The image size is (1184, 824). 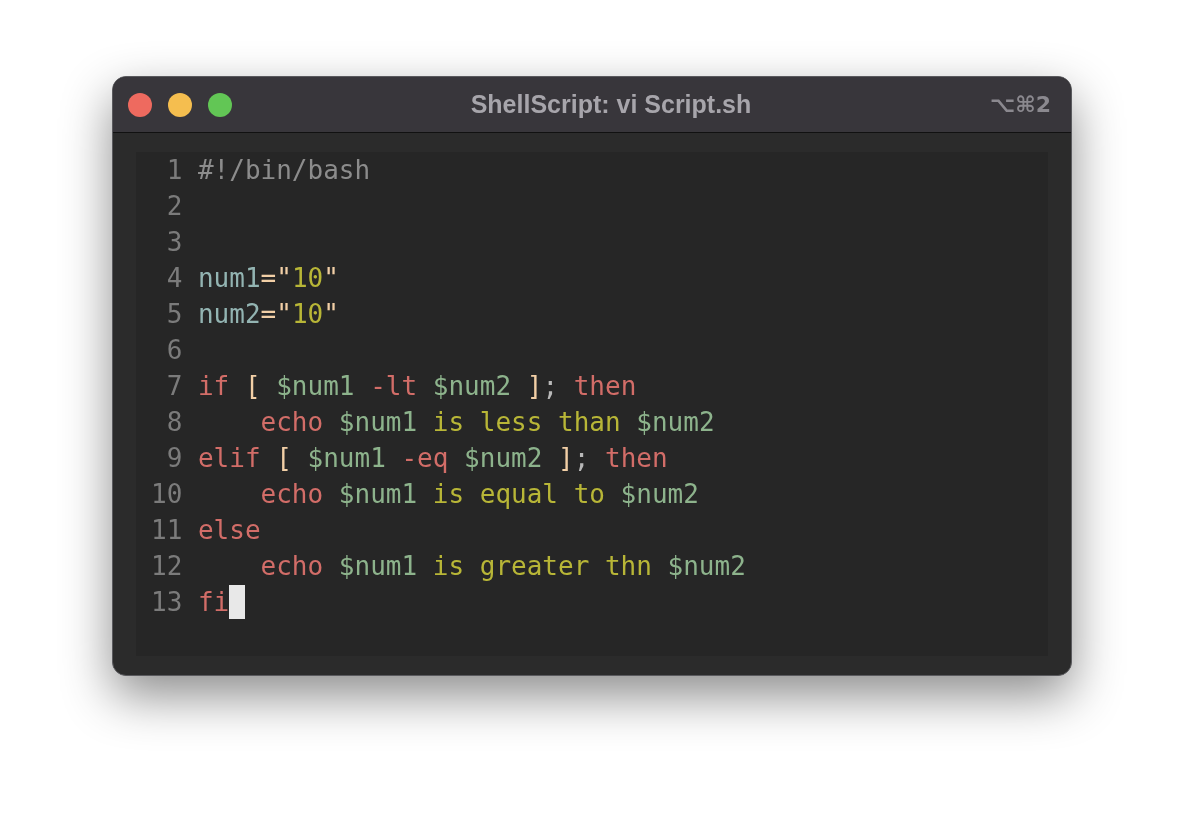 What do you see at coordinates (174, 278) in the screenshot?
I see `line-number: 4` at bounding box center [174, 278].